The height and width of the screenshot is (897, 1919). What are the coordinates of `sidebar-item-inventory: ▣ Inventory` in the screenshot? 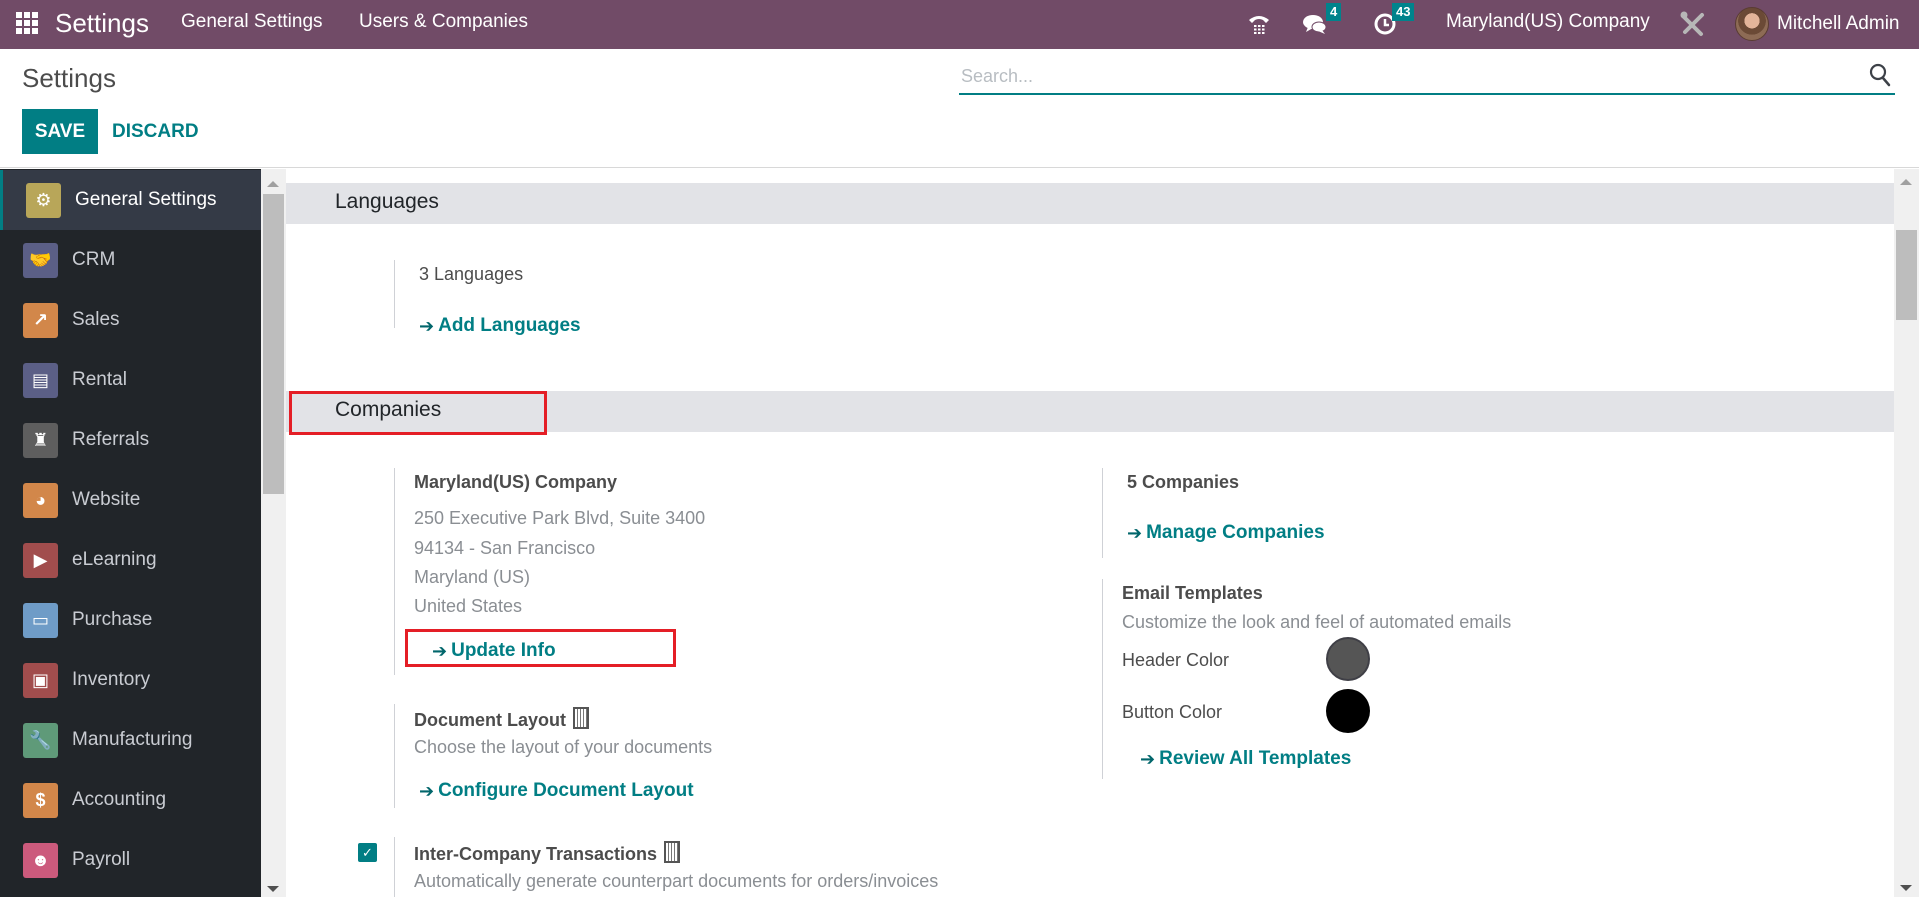 It's located at (130, 680).